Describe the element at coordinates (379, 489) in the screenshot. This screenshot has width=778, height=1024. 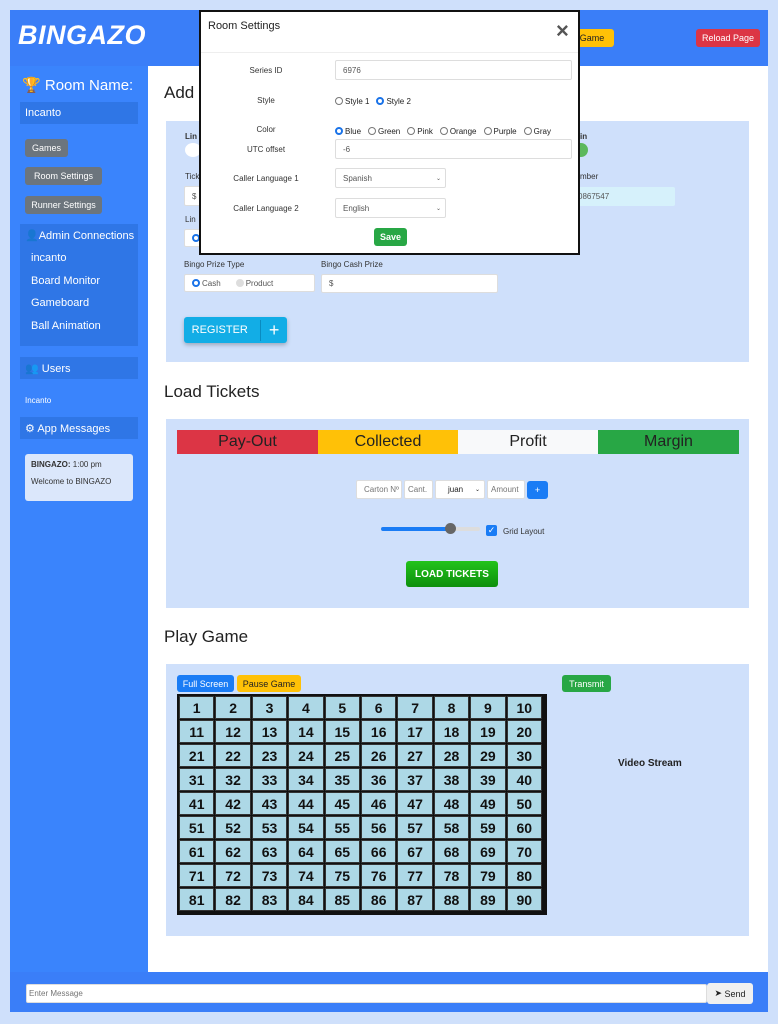
I see `carton-input` at that location.